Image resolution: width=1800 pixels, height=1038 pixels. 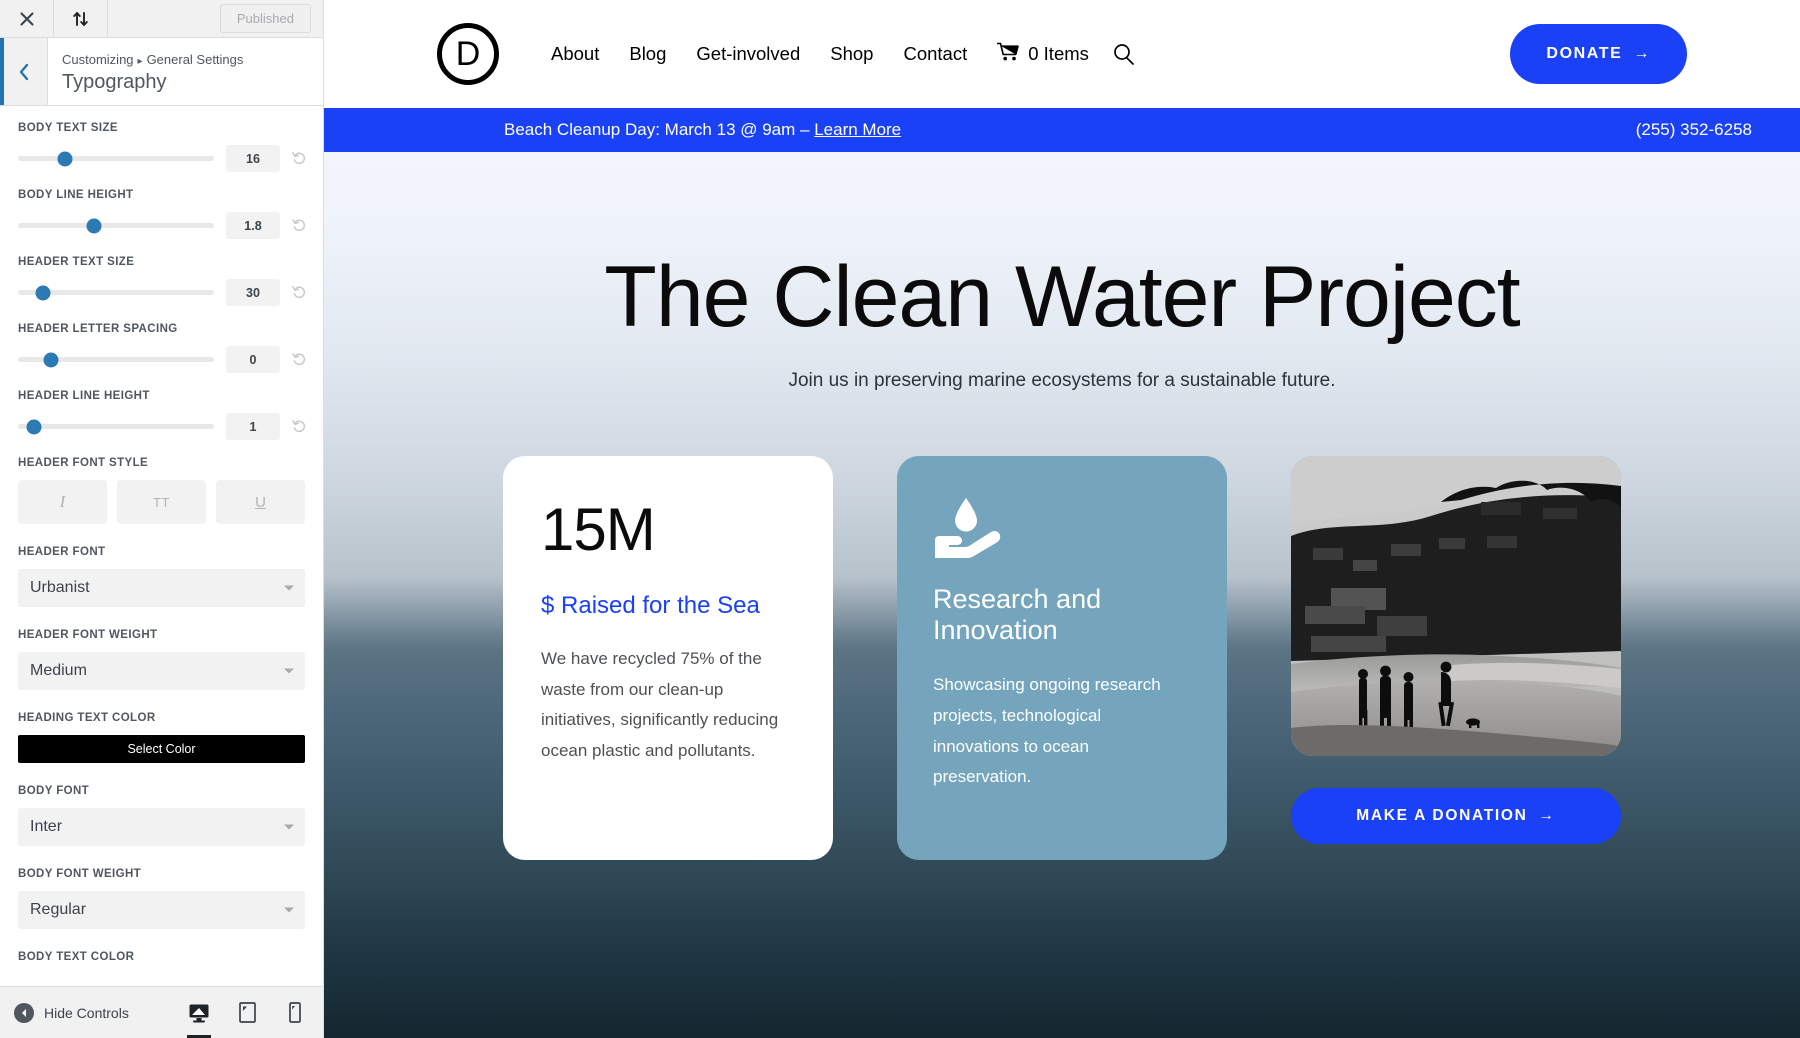 I want to click on body-font-select: Inter, so click(x=161, y=827).